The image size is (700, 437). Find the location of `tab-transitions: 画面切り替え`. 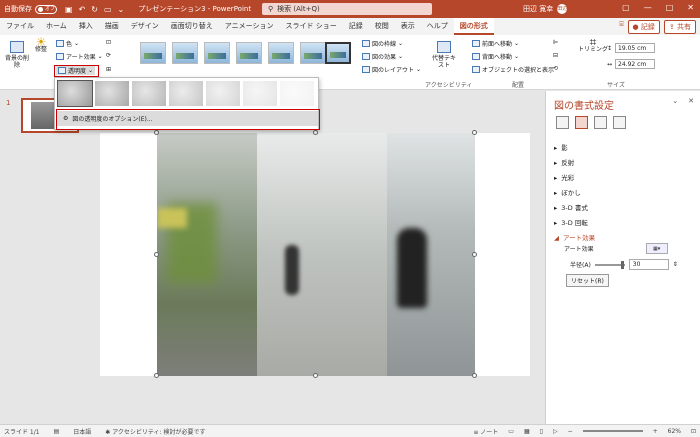

tab-transitions: 画面切り替え is located at coordinates (192, 26).